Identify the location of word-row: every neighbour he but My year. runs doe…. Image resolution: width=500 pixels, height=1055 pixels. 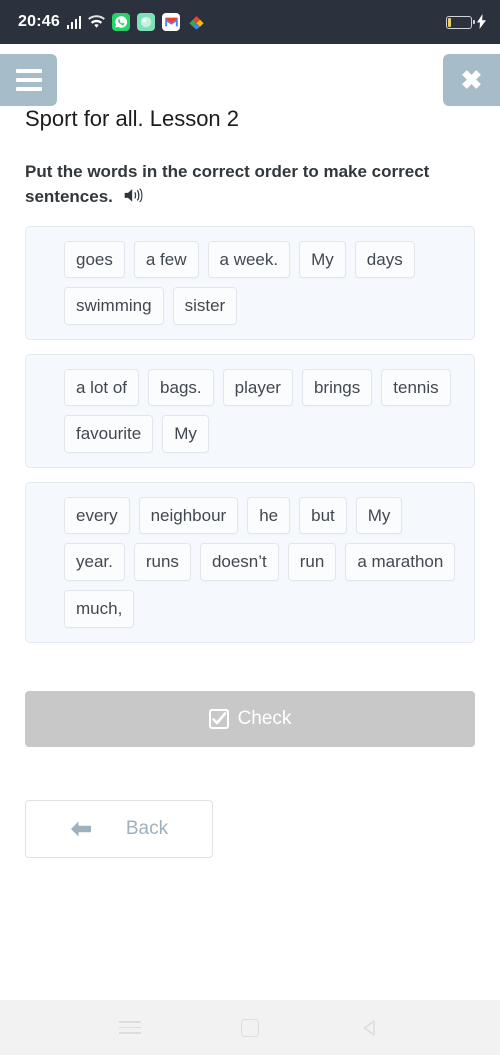
(262, 562).